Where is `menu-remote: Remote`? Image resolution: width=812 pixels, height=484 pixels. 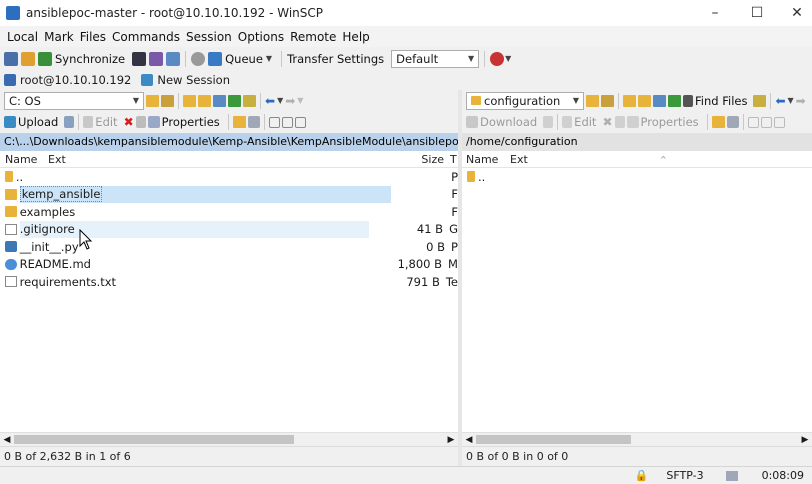 menu-remote: Remote is located at coordinates (313, 37).